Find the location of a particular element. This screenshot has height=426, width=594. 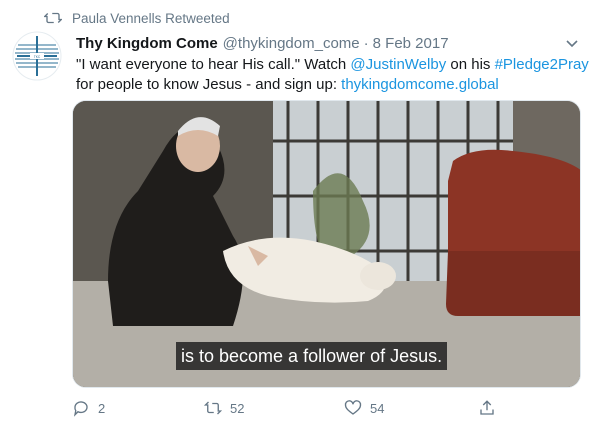

avatar: TKC is located at coordinates (37, 56).